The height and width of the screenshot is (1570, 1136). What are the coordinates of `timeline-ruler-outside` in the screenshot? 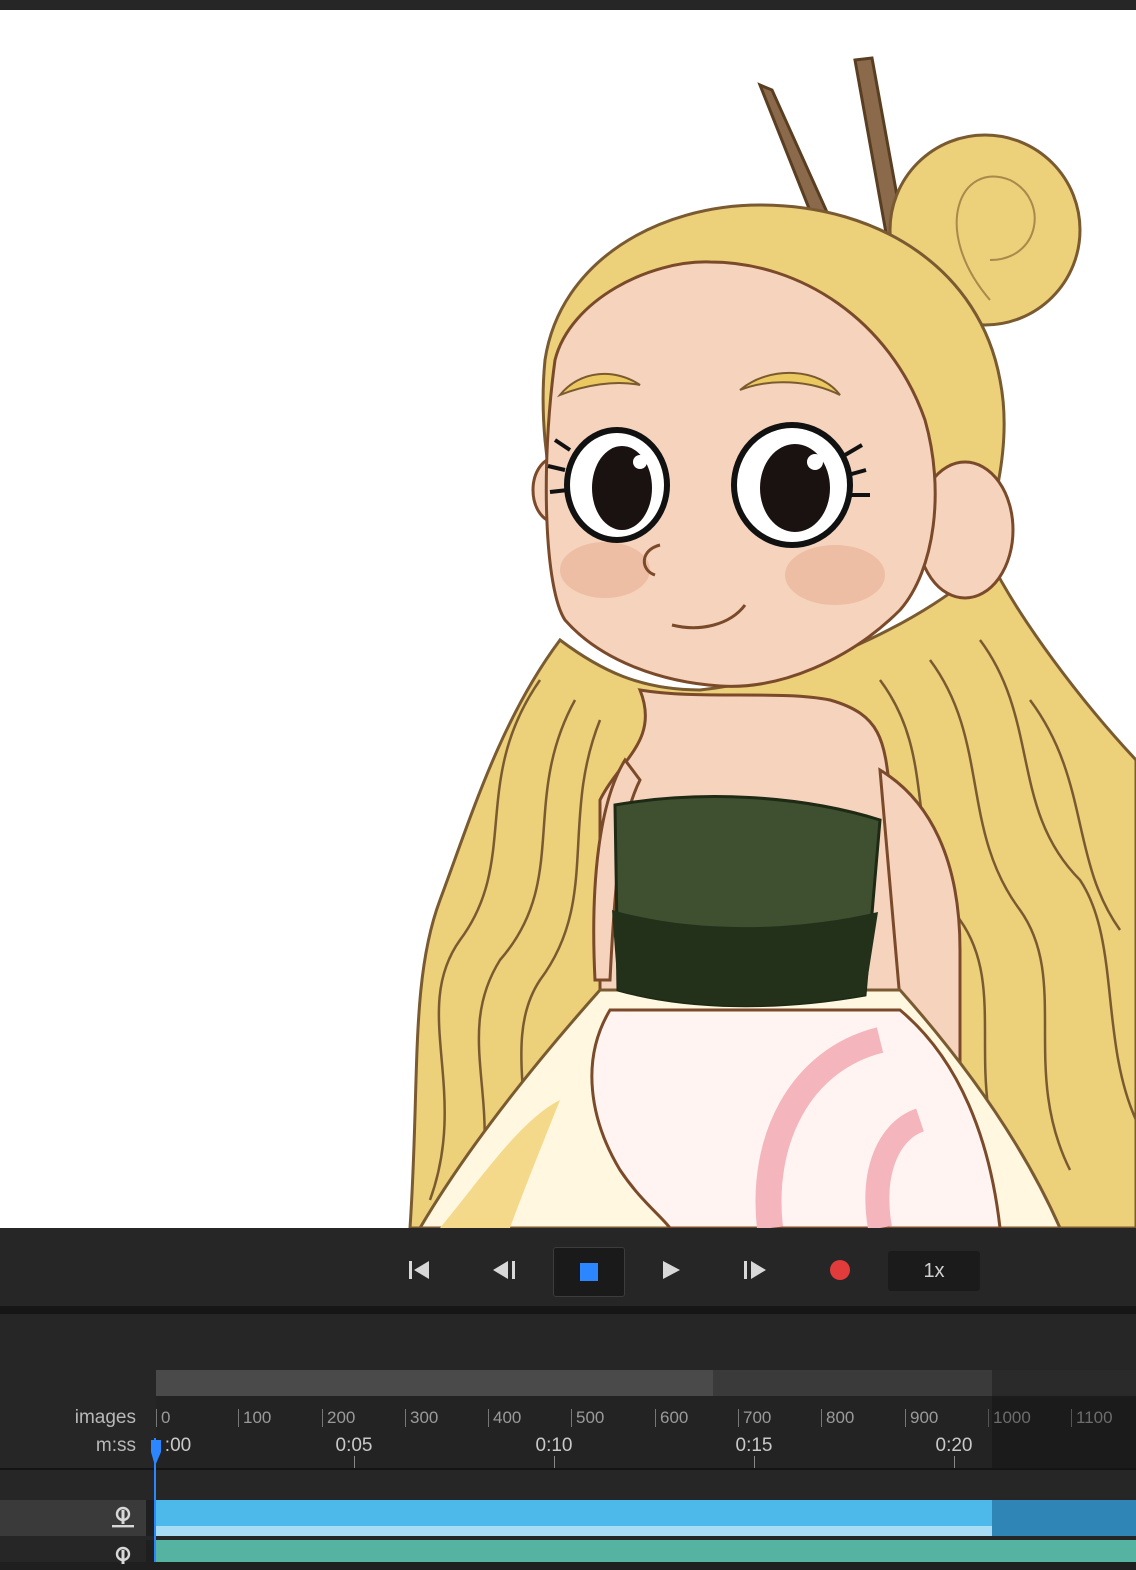 It's located at (1064, 1432).